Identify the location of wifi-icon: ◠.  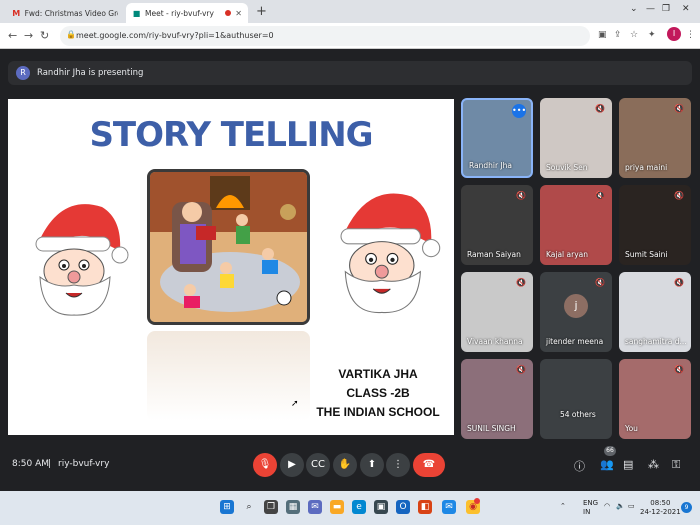
(607, 506).